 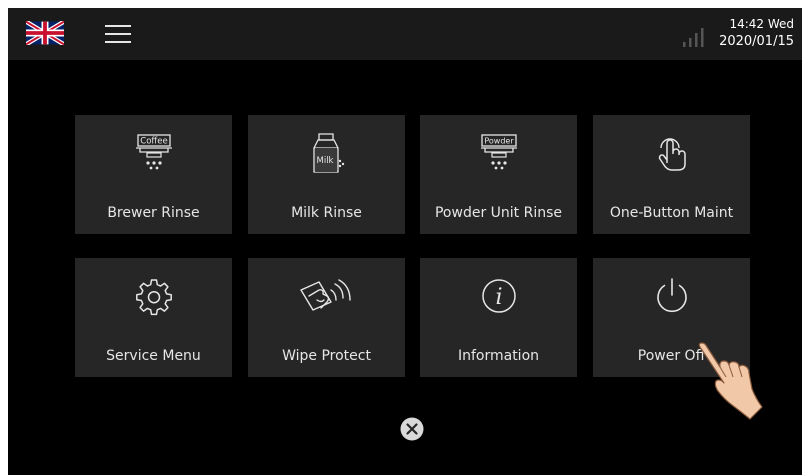 I want to click on signal-strength-icon, so click(x=693, y=37).